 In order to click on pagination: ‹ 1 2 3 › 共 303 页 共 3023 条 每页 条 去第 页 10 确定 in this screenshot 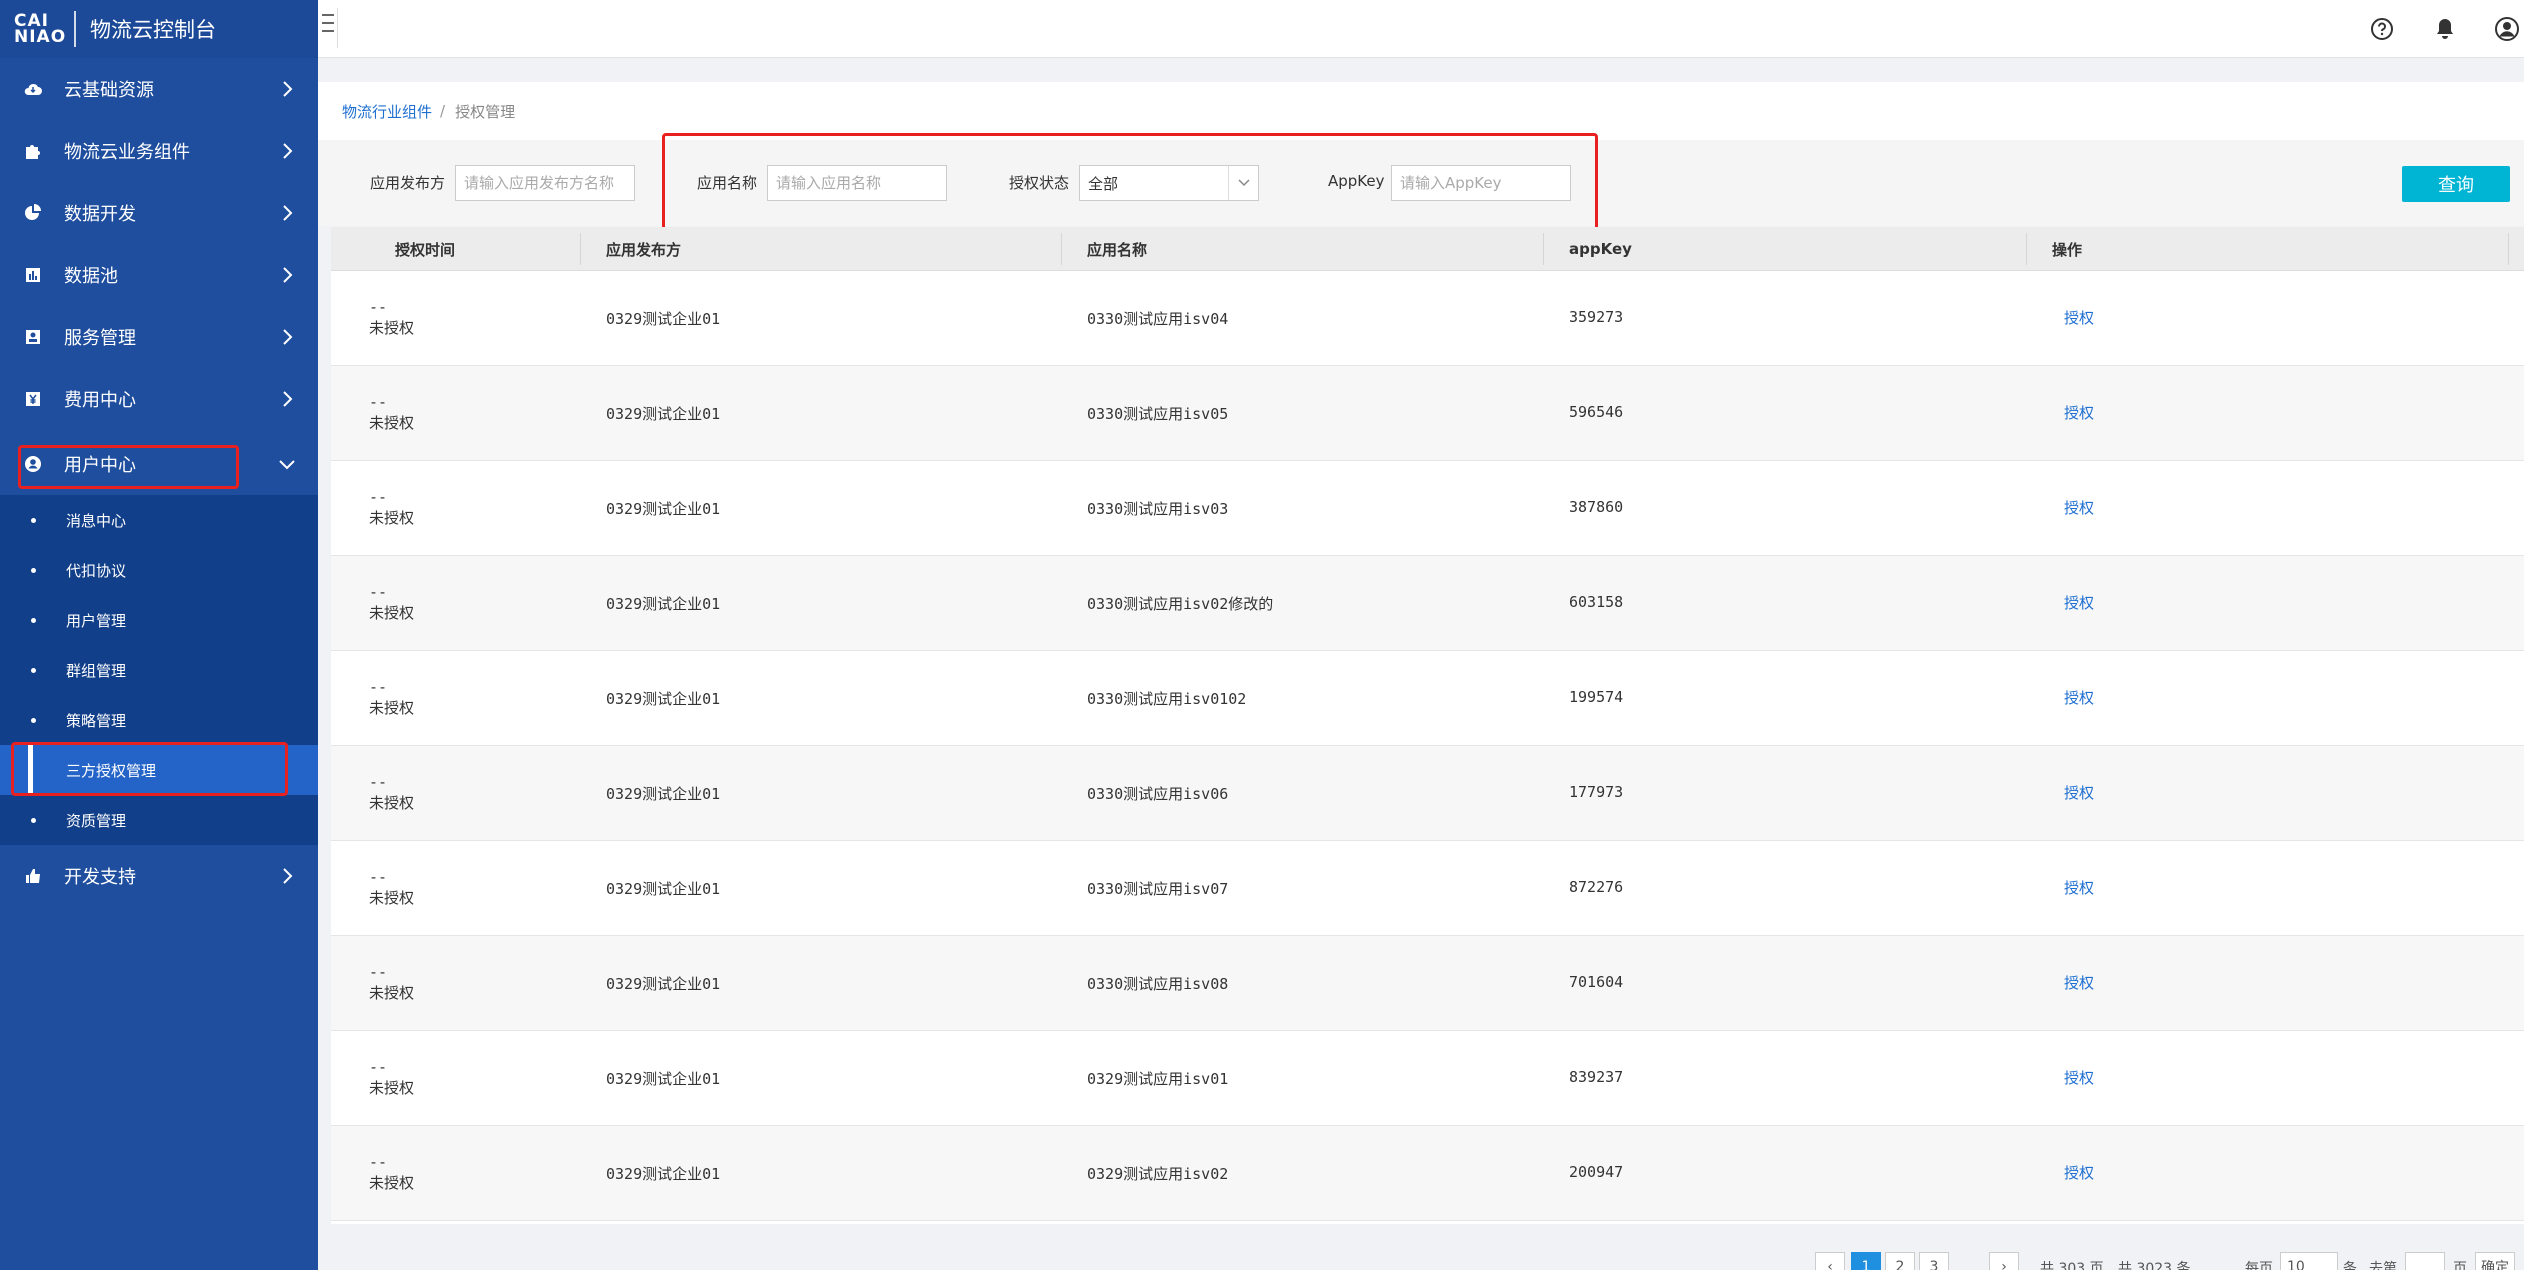, I will do `click(2165, 1261)`.